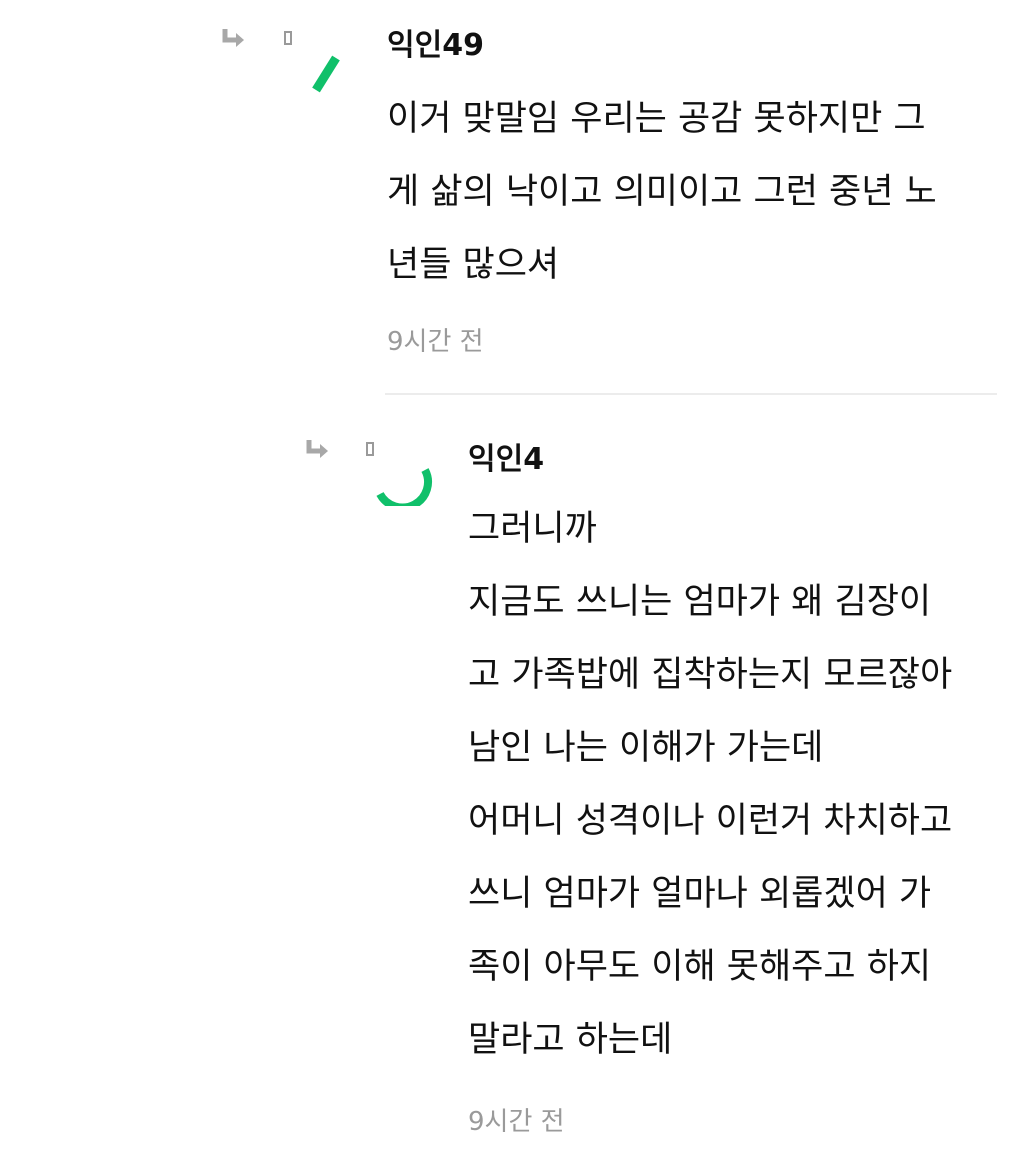 The width and height of the screenshot is (1024, 1153). I want to click on comment-body-line: 그러니까, so click(532, 529).